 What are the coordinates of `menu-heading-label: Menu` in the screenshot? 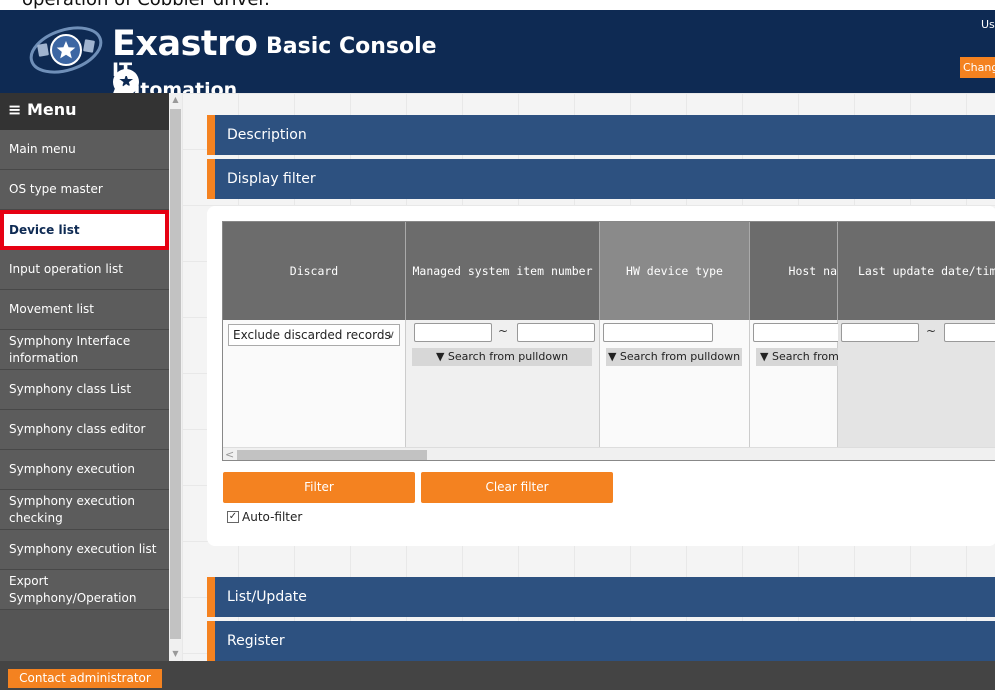 It's located at (51, 109).